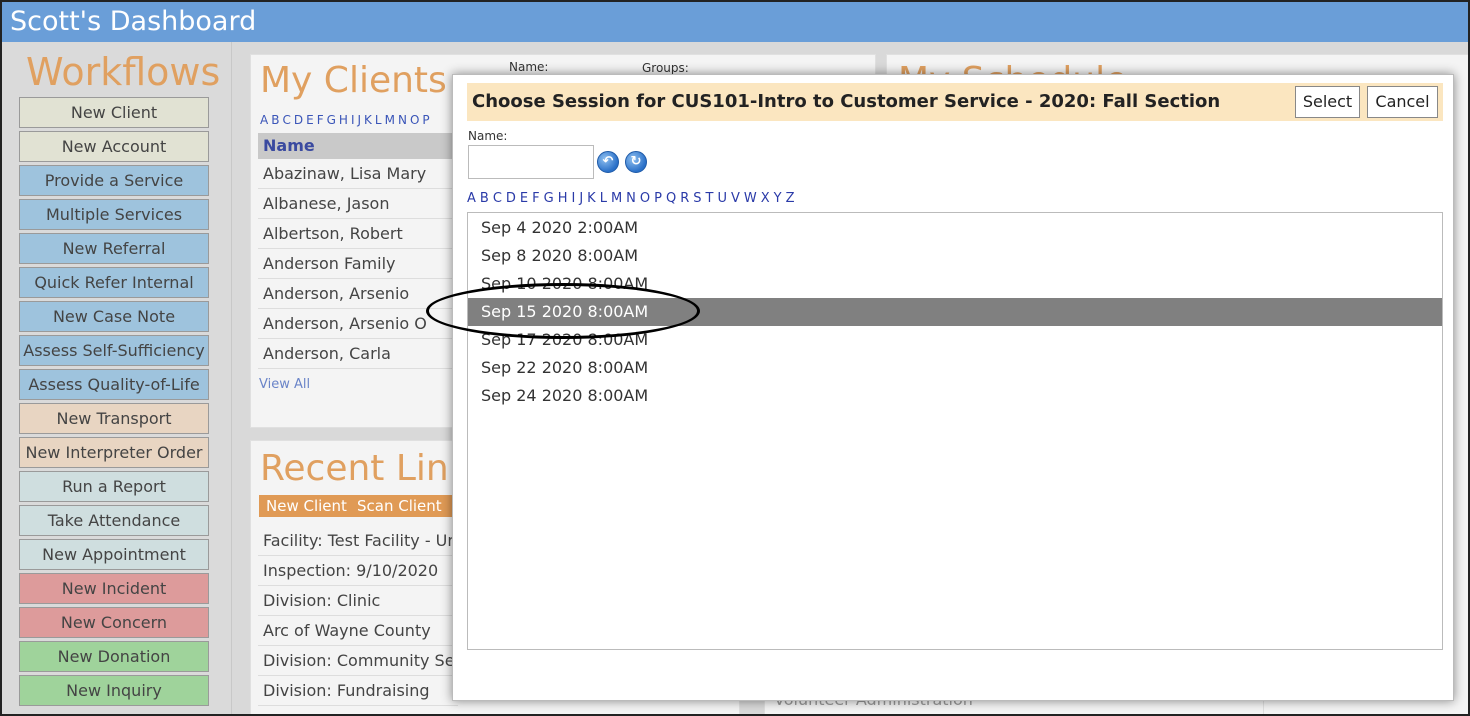 This screenshot has width=1470, height=716. What do you see at coordinates (358, 691) in the screenshot?
I see `recent-link-row: Division: Fundraising` at bounding box center [358, 691].